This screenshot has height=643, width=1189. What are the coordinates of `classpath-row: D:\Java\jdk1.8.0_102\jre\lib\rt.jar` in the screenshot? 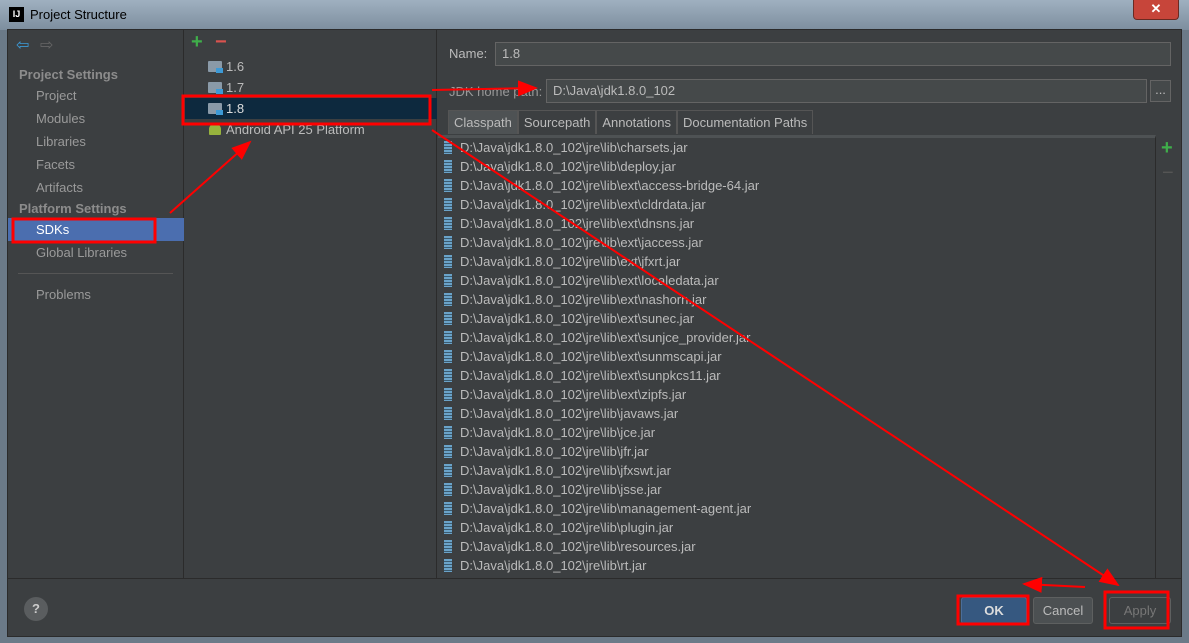 It's located at (544, 565).